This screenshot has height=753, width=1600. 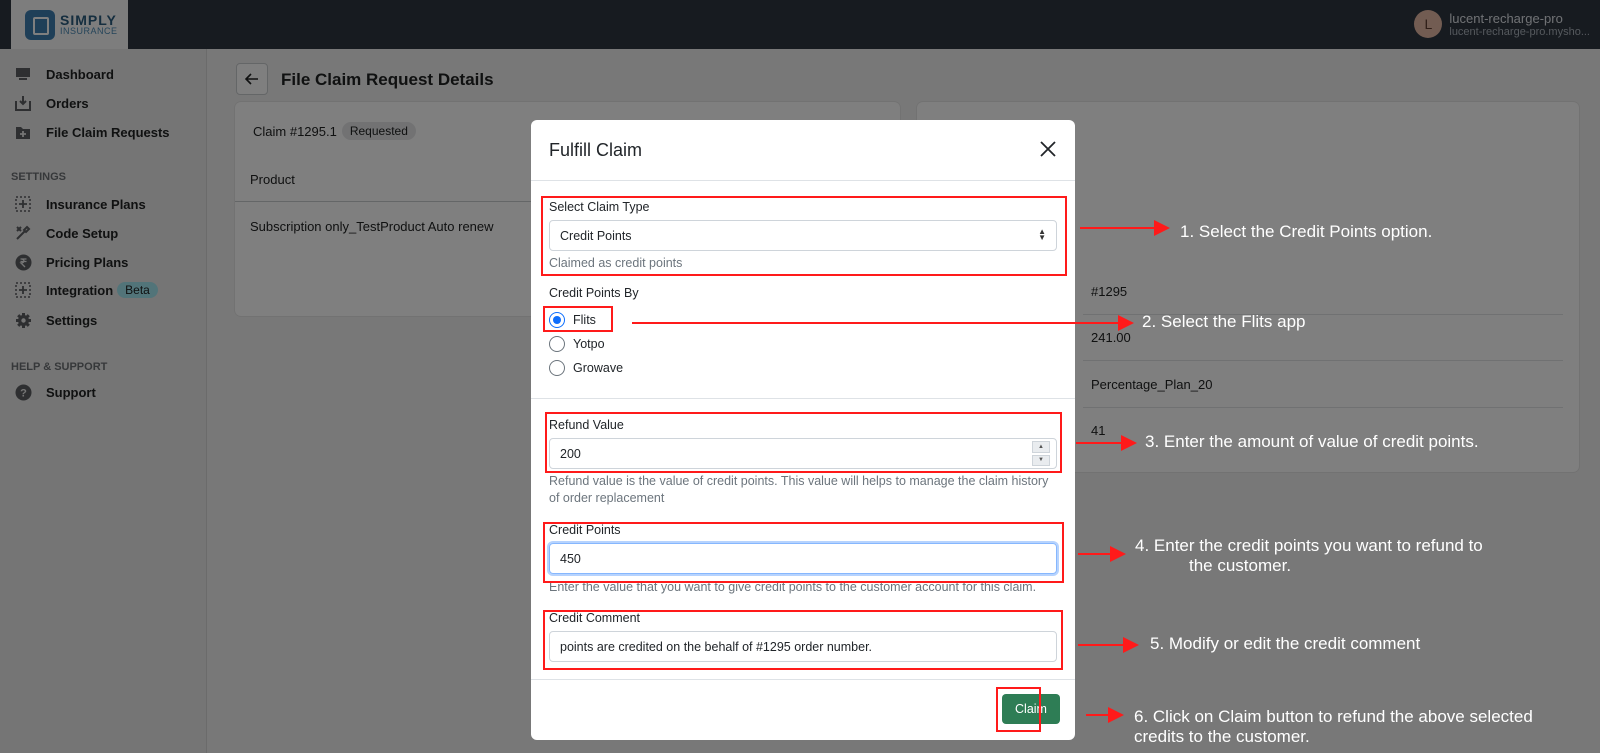 I want to click on note-step1: 1. Select the Credit Points option., so click(x=1306, y=231).